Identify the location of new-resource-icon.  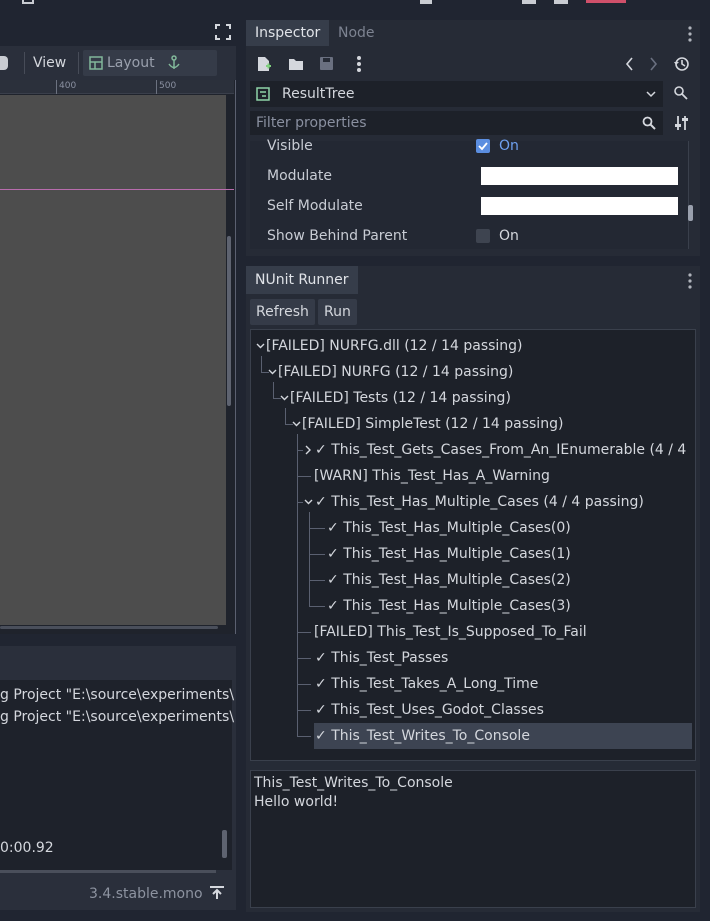
(264, 64).